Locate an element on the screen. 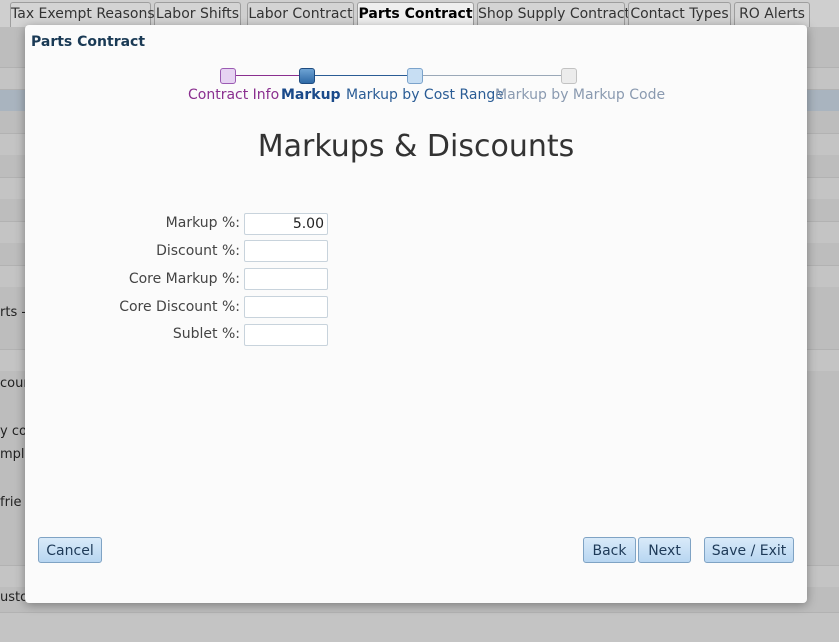 The height and width of the screenshot is (642, 839). cancel-button: Cancel is located at coordinates (70, 550).